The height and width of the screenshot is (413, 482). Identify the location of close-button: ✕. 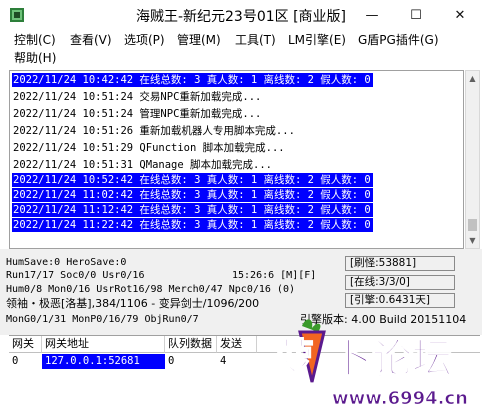
(460, 15).